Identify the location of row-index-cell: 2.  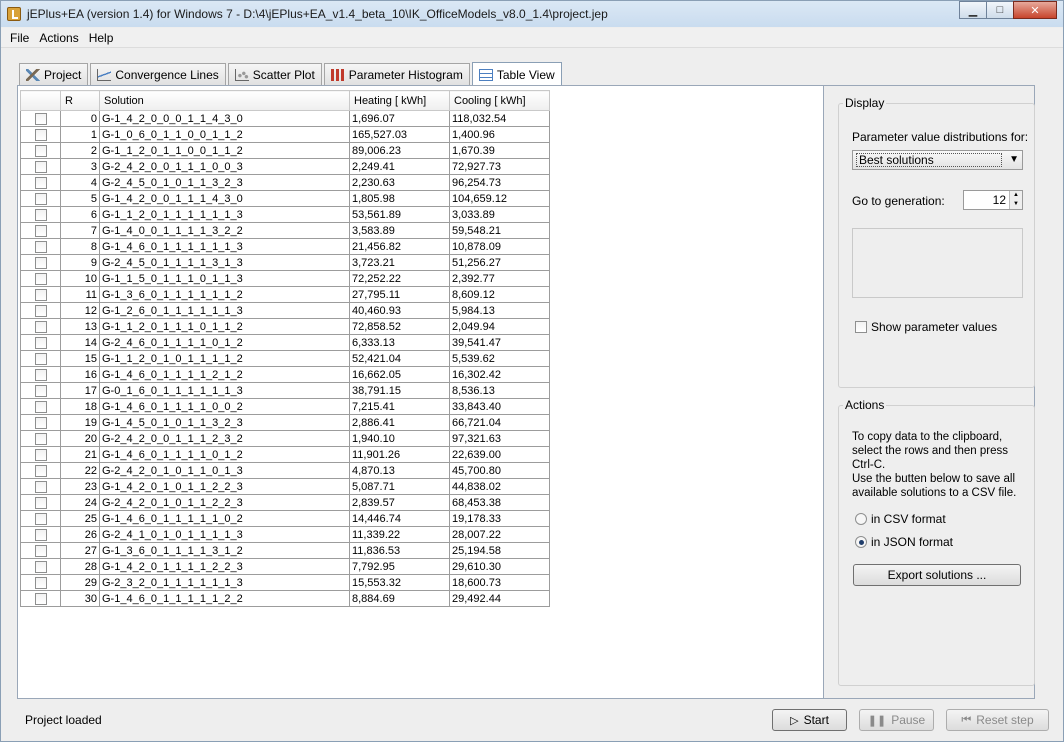
(80, 150).